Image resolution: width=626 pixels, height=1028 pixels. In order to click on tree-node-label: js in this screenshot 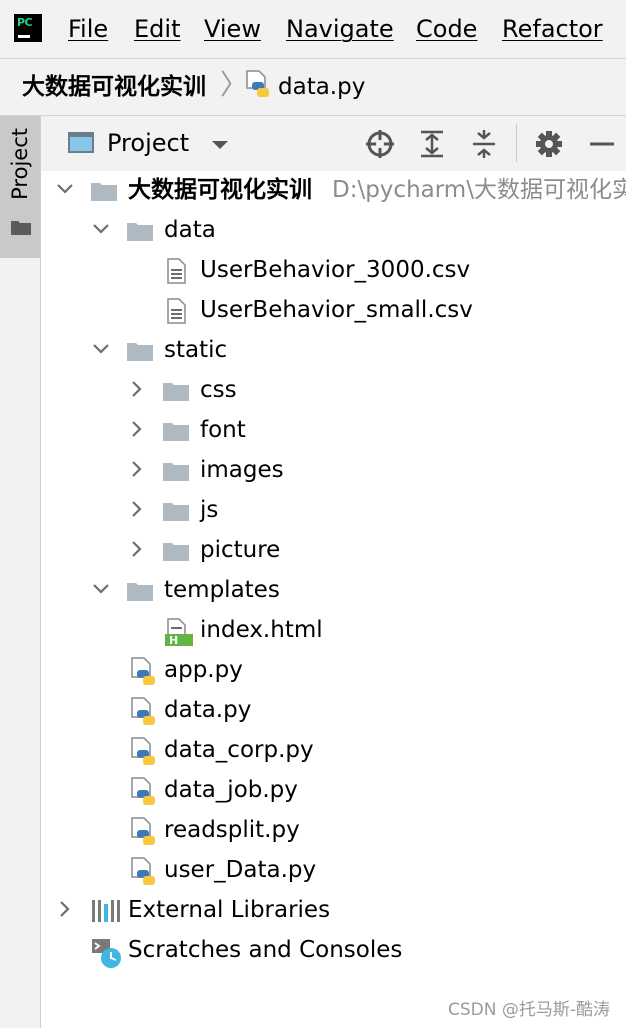, I will do `click(209, 510)`.